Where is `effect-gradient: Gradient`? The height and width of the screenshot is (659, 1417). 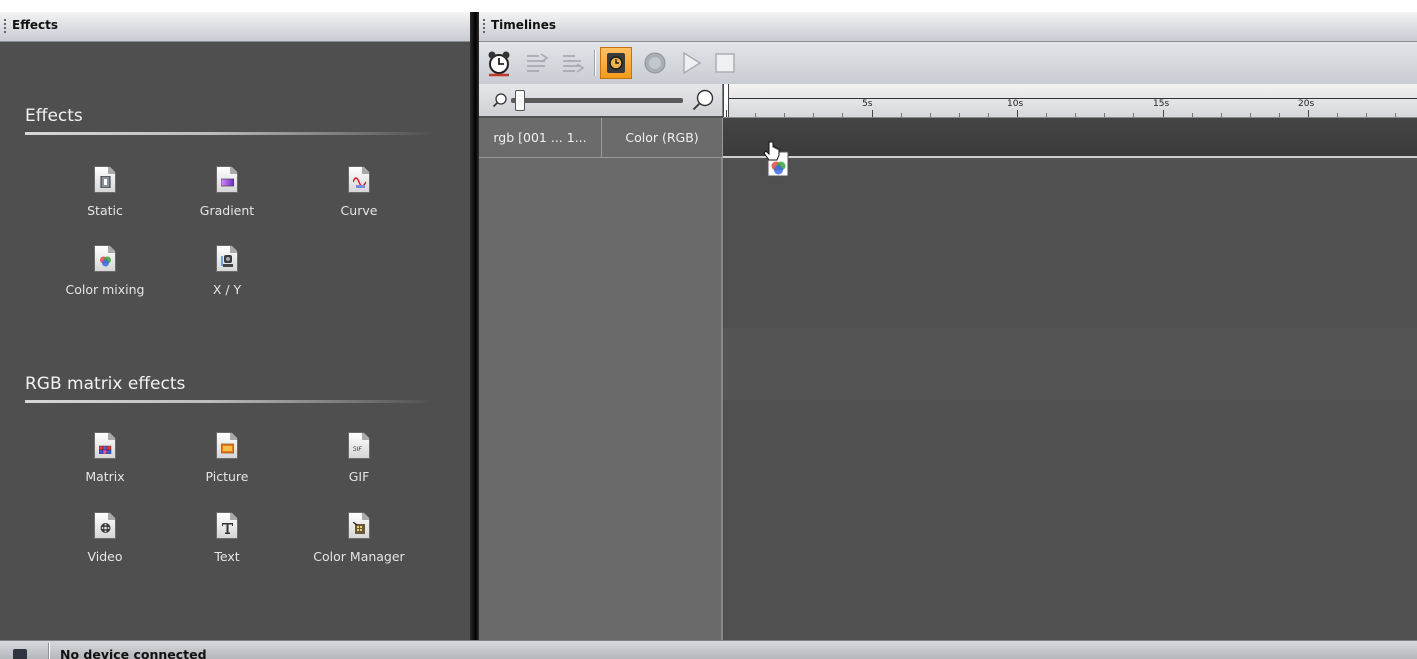 effect-gradient: Gradient is located at coordinates (227, 194).